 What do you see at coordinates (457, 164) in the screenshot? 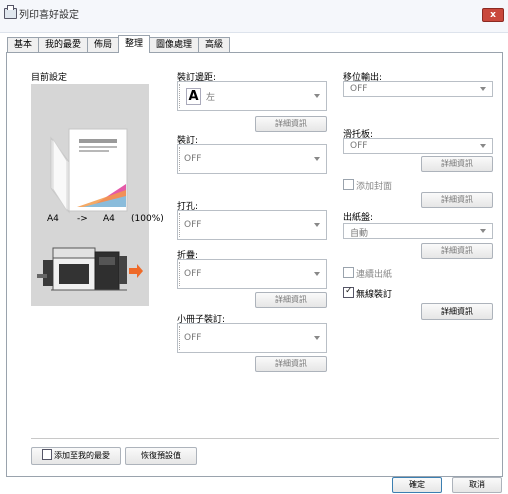
I see `tray-detail-button: 詳細資訊` at bounding box center [457, 164].